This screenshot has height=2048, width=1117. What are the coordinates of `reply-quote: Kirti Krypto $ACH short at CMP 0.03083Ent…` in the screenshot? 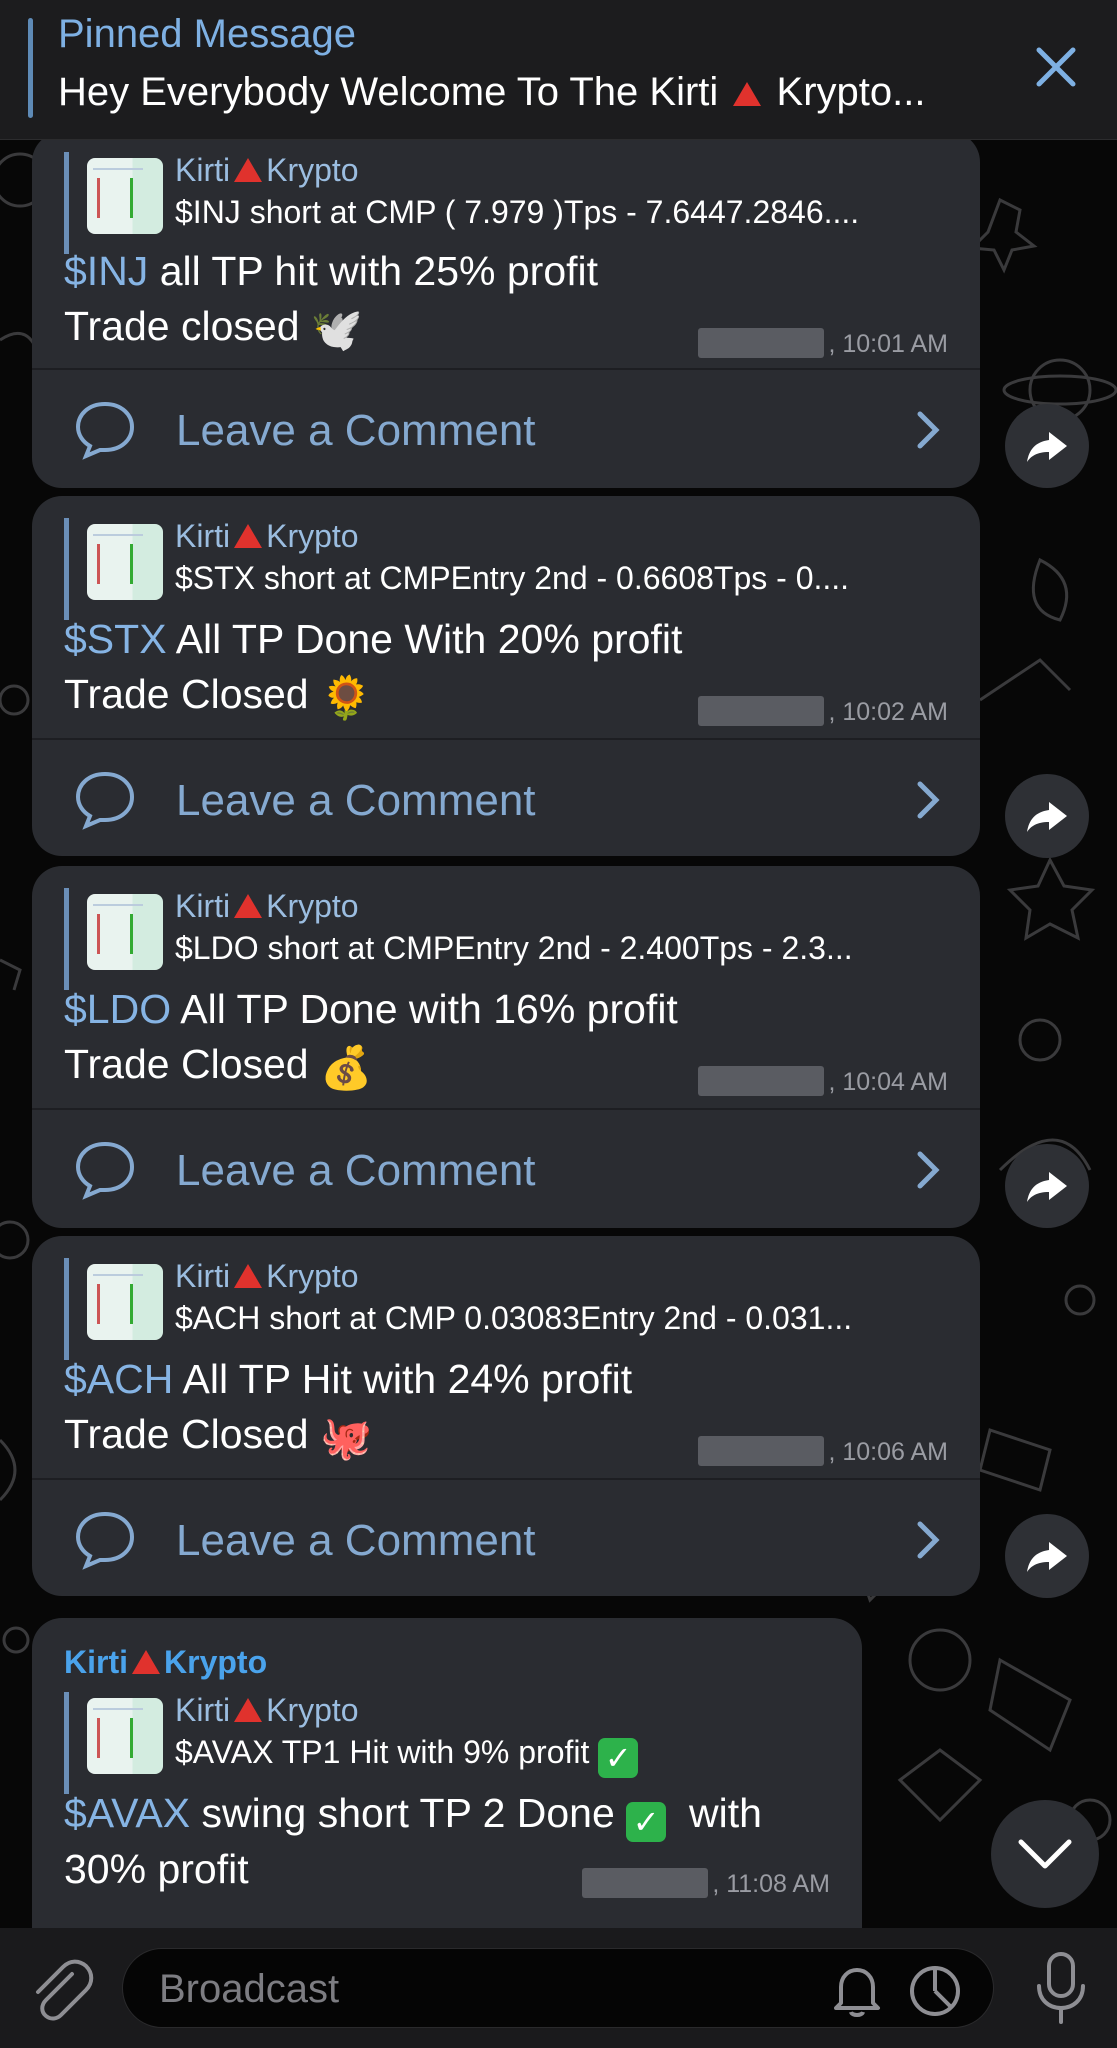 It's located at (504, 1309).